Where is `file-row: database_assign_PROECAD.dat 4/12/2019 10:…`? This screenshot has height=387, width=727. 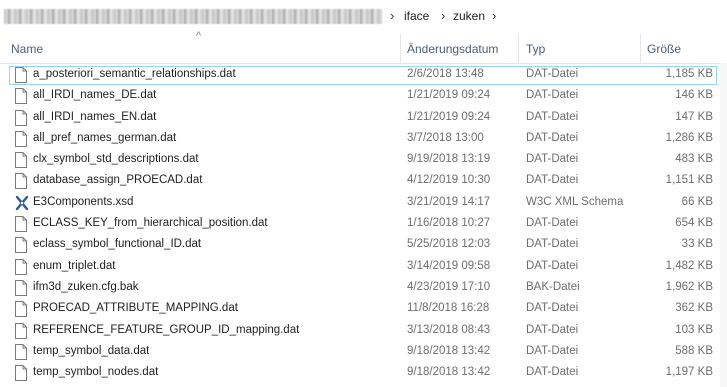
file-row: database_assign_PROECAD.dat 4/12/2019 10:… is located at coordinates (363, 181).